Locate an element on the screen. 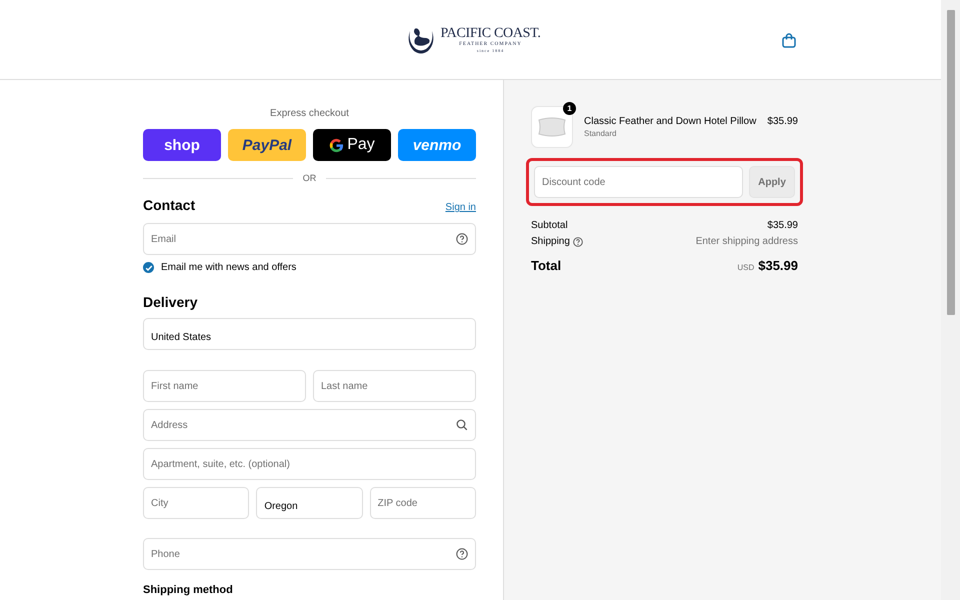  product-price: $35.99 is located at coordinates (782, 121).